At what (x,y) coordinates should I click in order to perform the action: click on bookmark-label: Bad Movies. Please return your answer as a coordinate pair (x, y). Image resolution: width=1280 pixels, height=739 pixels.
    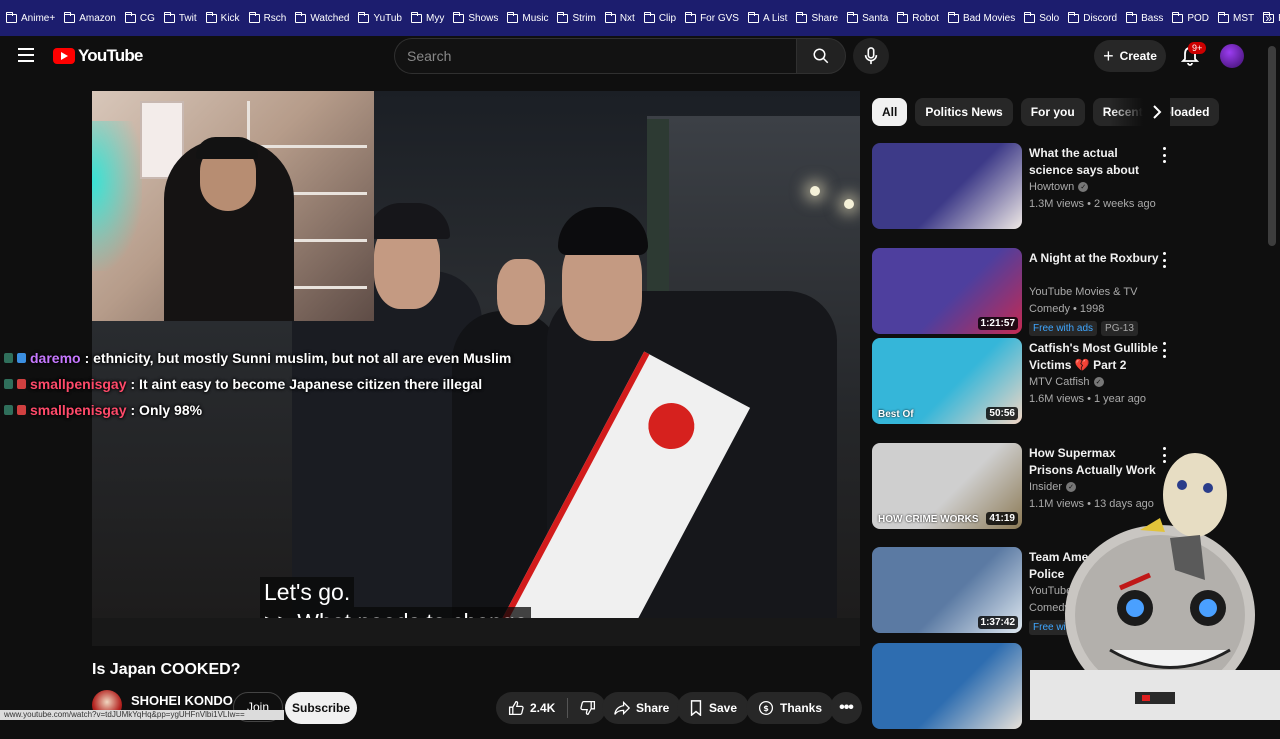
    Looking at the image, I should click on (989, 18).